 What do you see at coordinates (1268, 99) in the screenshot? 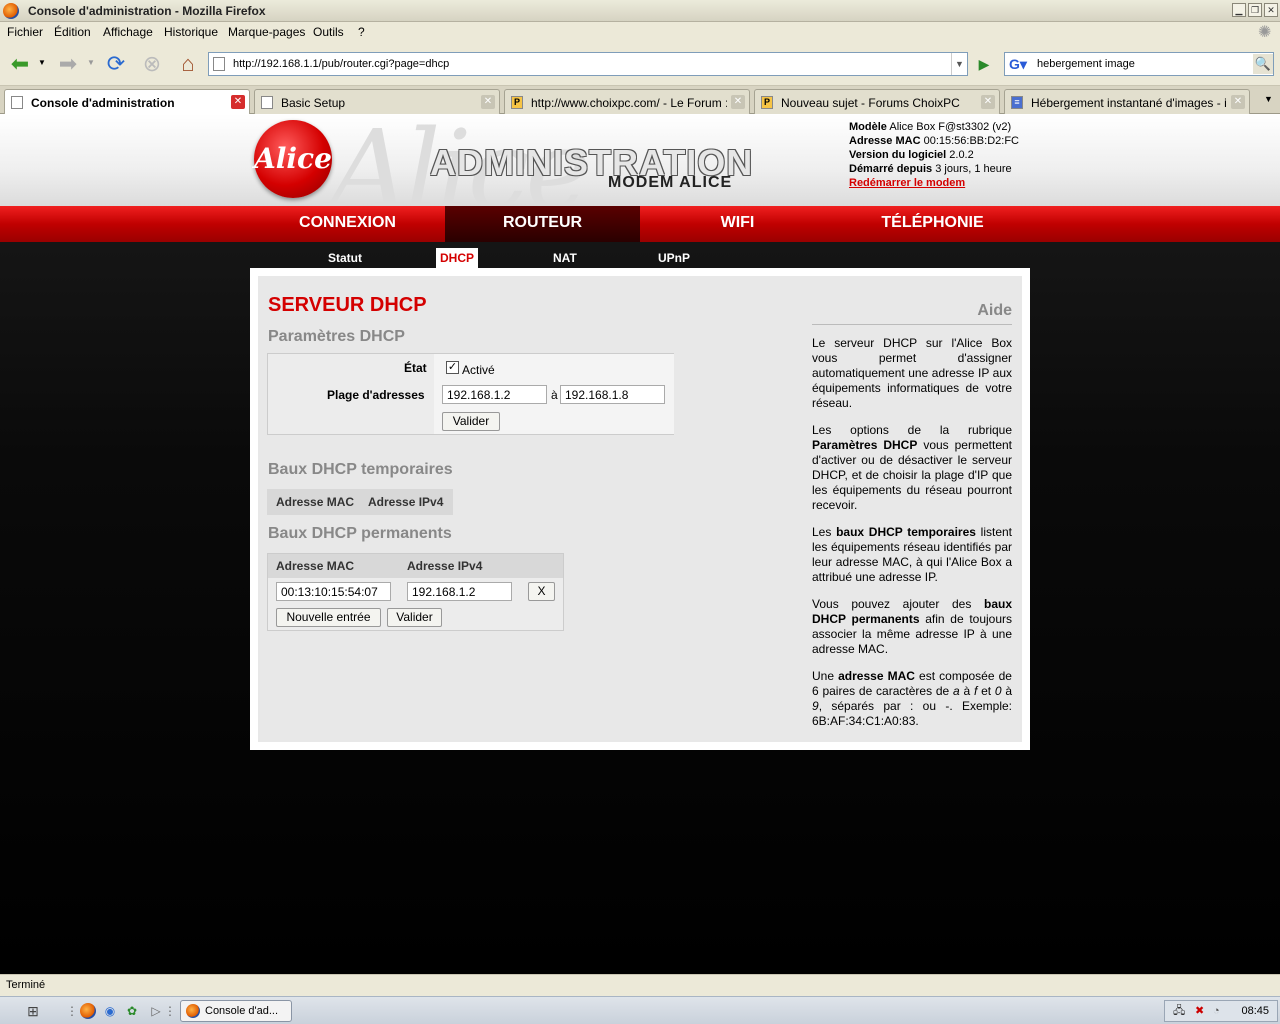
I see `tab-list-dropdown-icon: ▼` at bounding box center [1268, 99].